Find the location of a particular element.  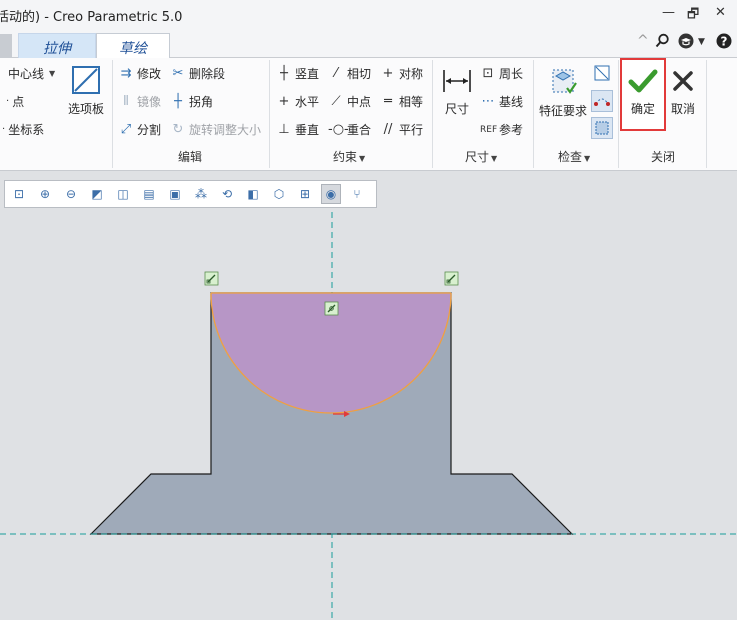

perimeter-label: 周长 is located at coordinates (511, 74).